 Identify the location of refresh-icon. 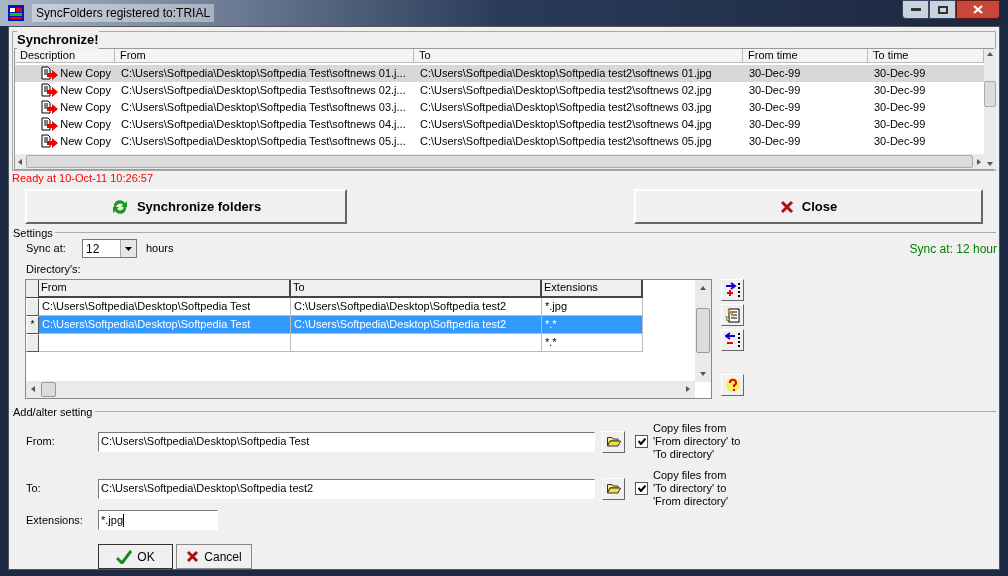
(119, 206).